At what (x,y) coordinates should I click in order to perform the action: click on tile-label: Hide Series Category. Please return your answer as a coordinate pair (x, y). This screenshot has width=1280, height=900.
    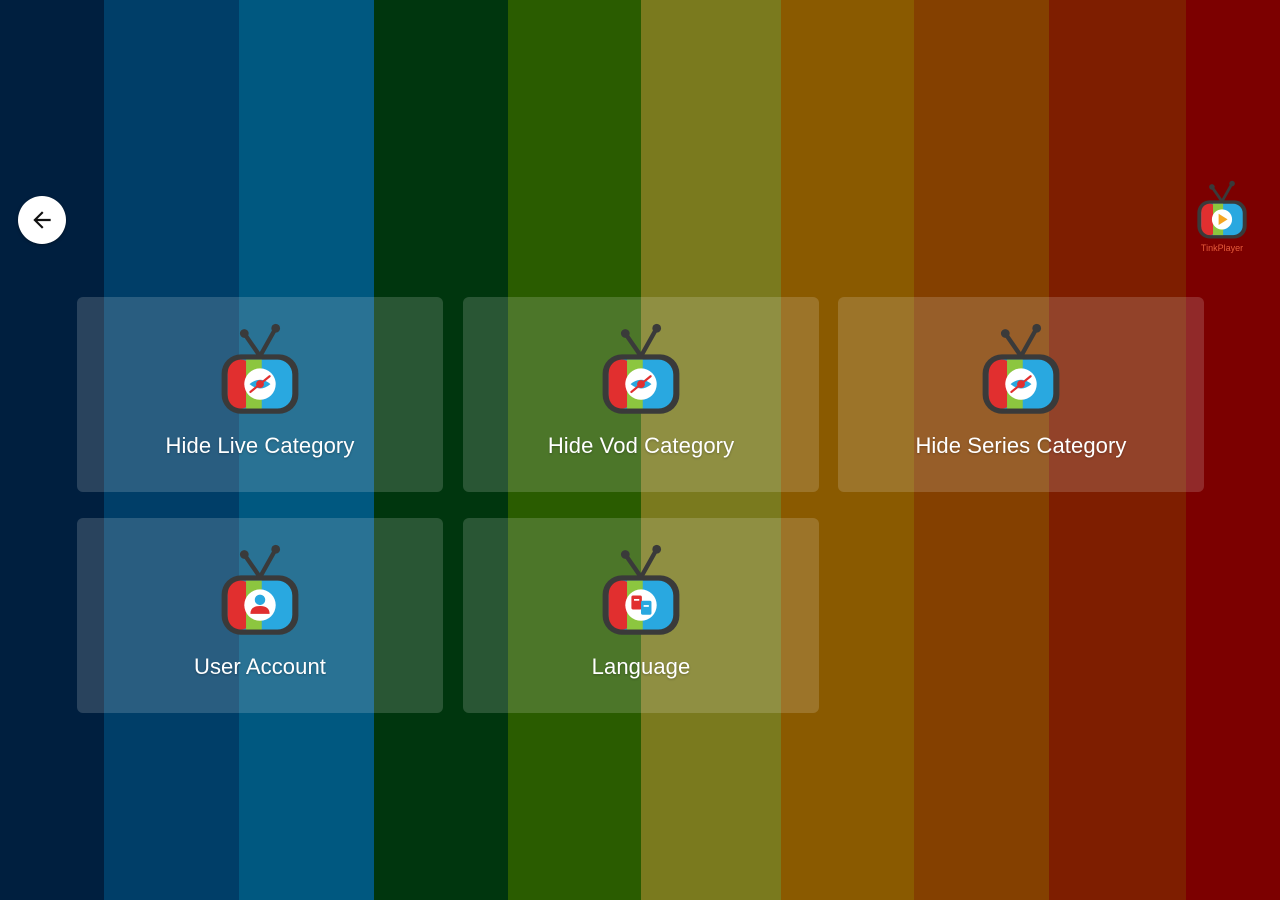
    Looking at the image, I should click on (1021, 445).